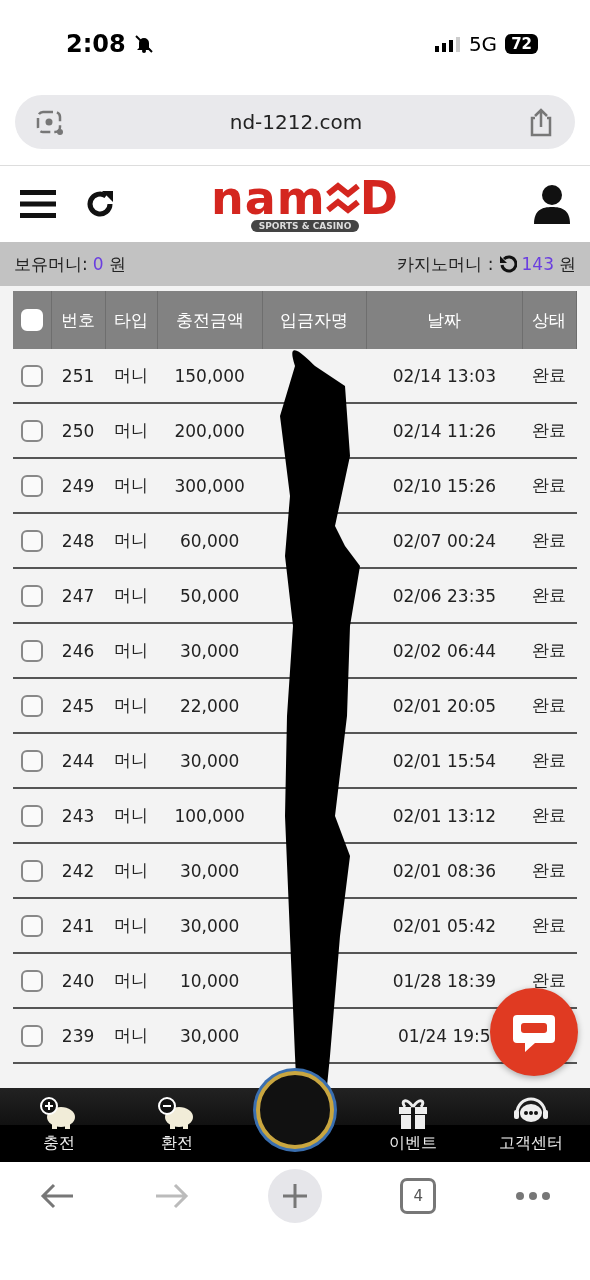 The image size is (590, 1280). Describe the element at coordinates (567, 264) in the screenshot. I see `casino-unit: 원` at that location.